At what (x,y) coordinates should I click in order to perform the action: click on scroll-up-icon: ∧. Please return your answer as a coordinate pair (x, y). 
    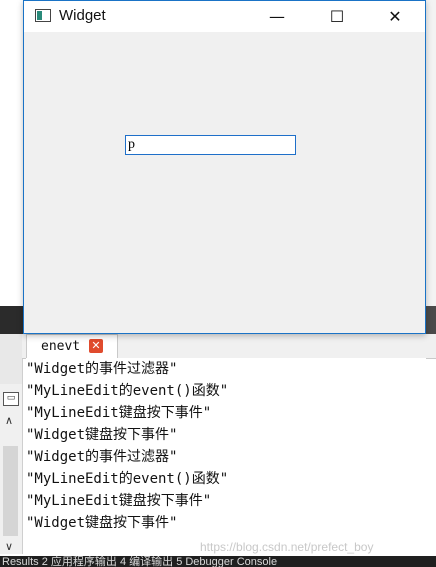
    Looking at the image, I should click on (9, 420).